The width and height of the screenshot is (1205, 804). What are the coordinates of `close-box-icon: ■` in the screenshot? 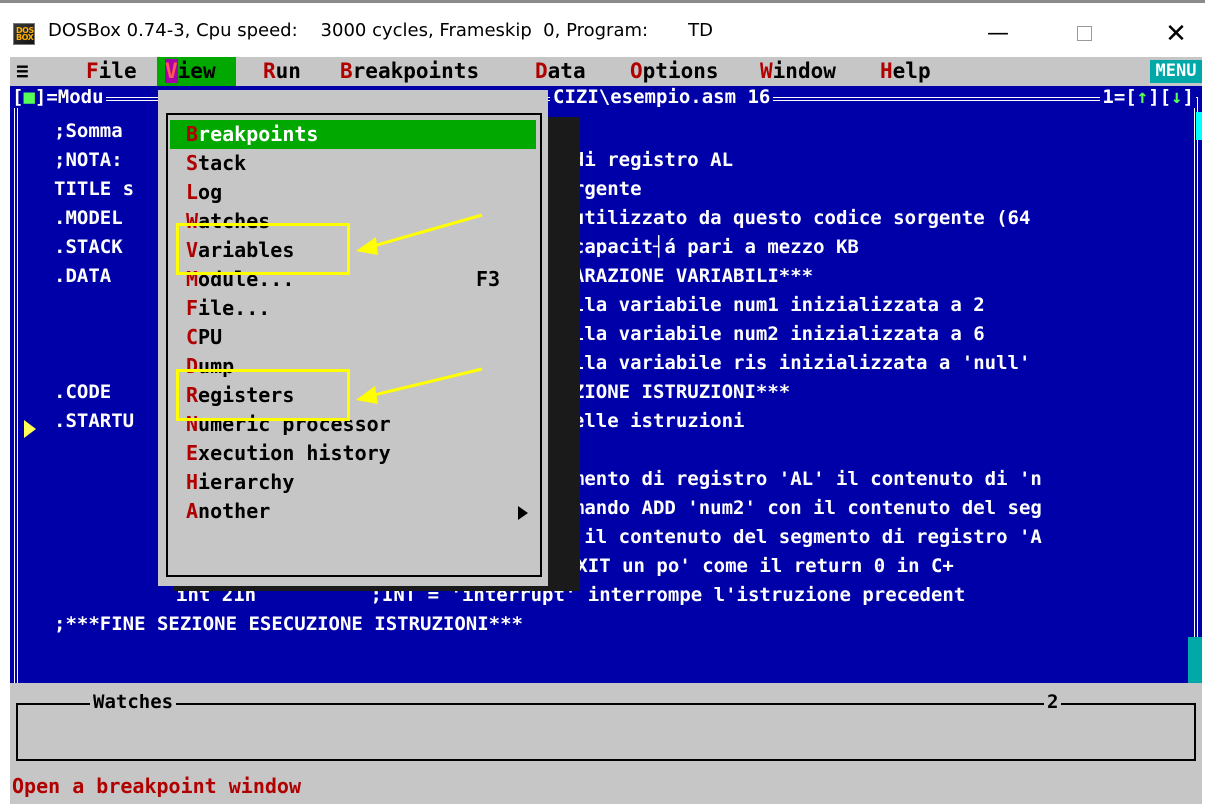 It's located at (28, 97).